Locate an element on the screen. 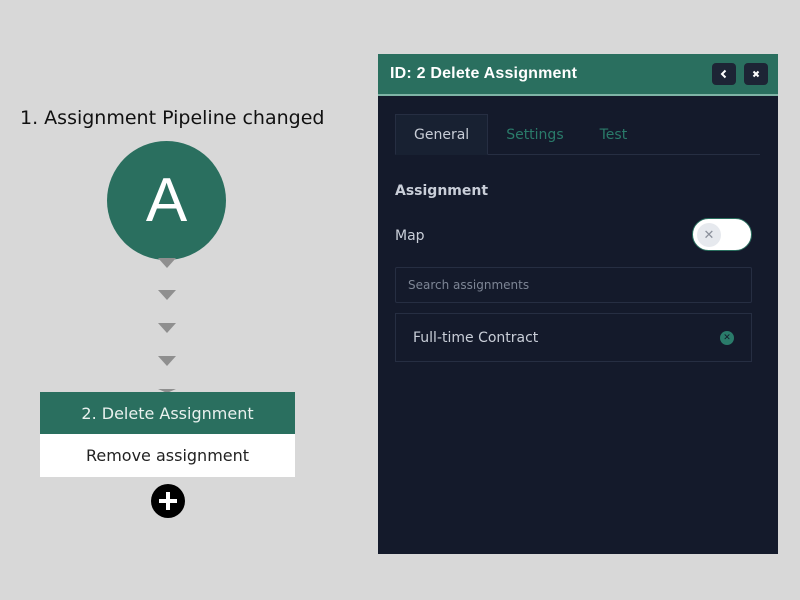  panel-tabs: General Settings Test is located at coordinates (577, 134).